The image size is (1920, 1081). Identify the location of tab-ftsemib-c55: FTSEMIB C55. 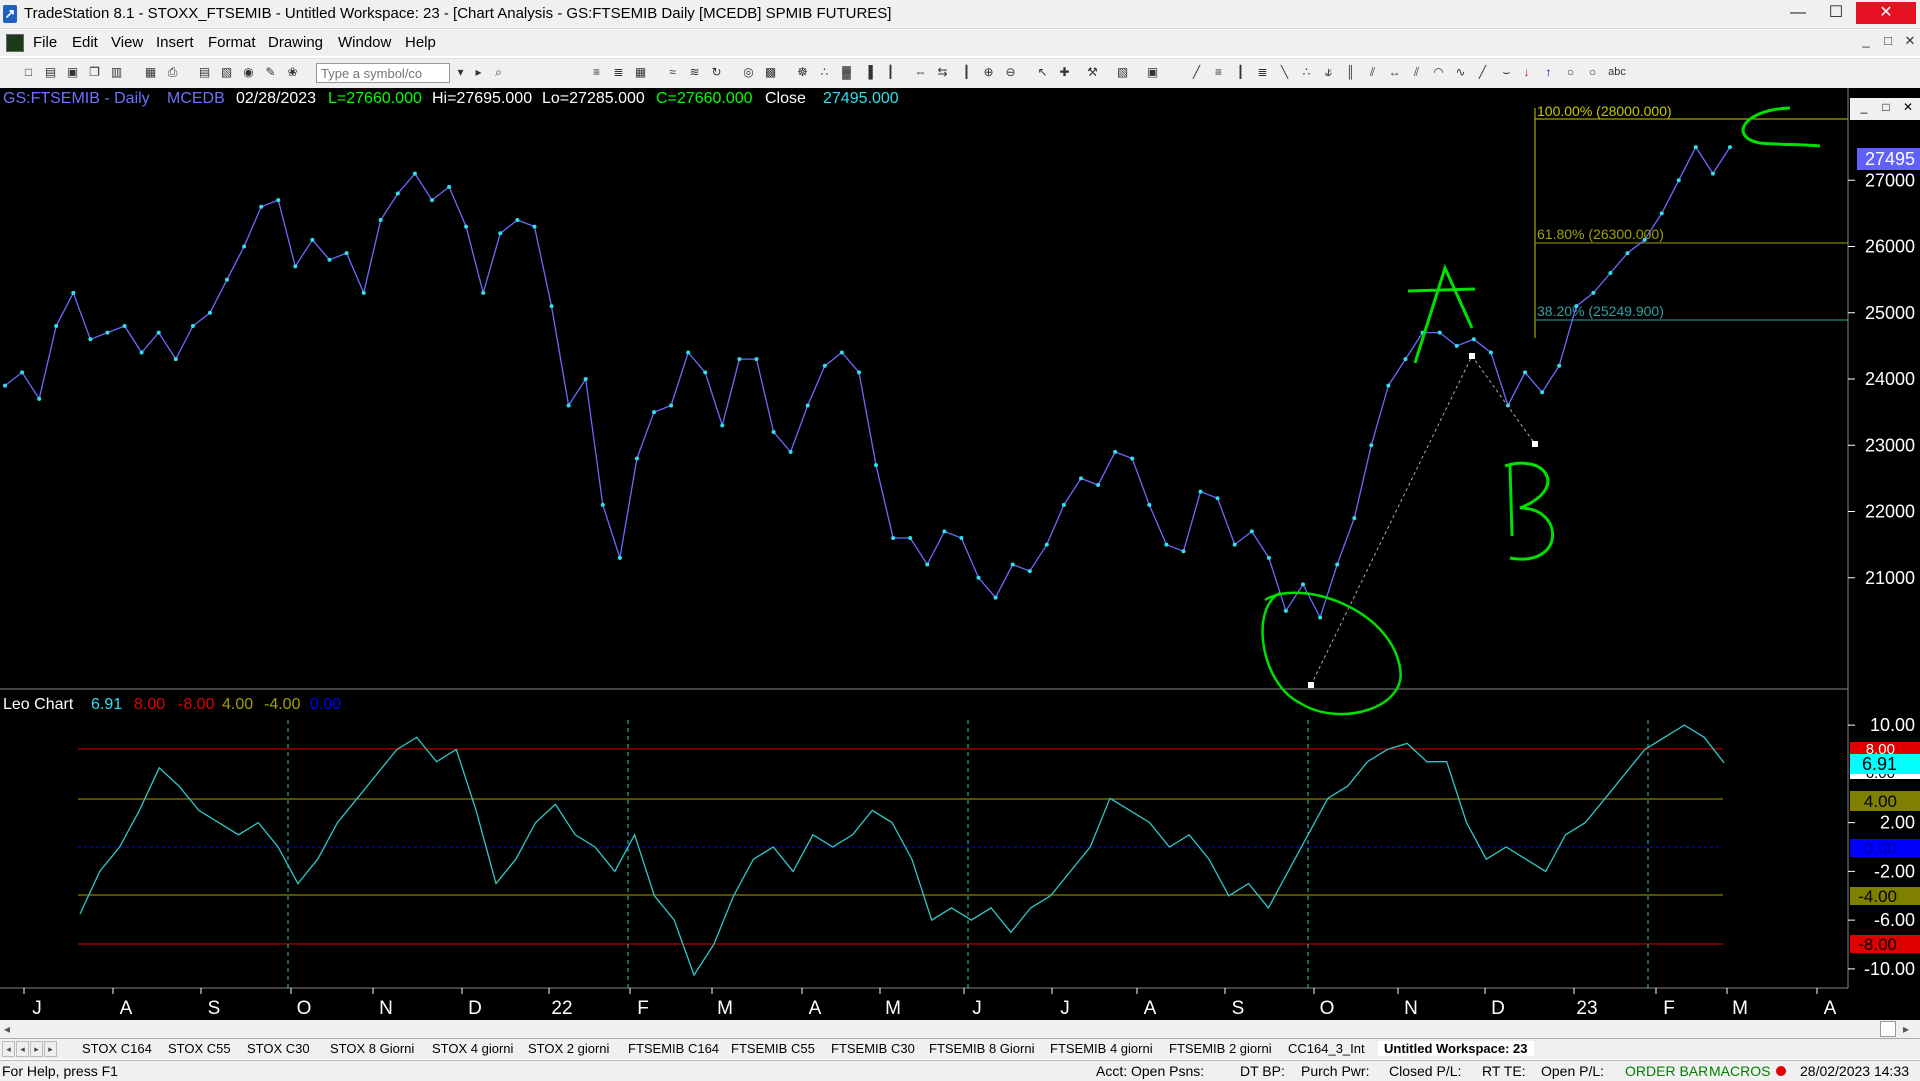
(773, 1048).